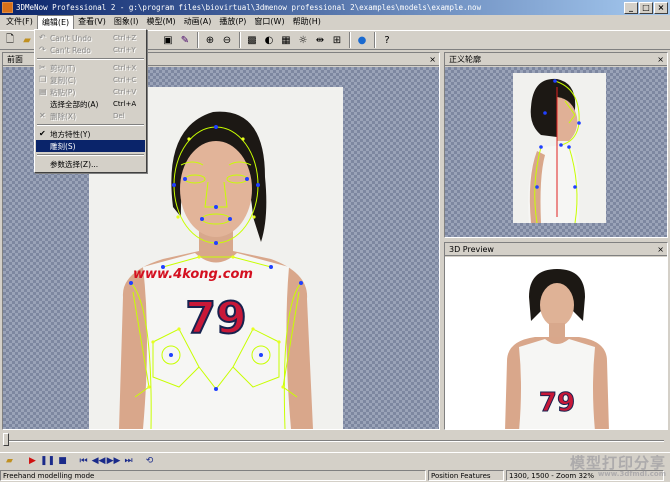 Image resolution: width=670 pixels, height=482 pixels. I want to click on grid-icon: ▦, so click(286, 40).